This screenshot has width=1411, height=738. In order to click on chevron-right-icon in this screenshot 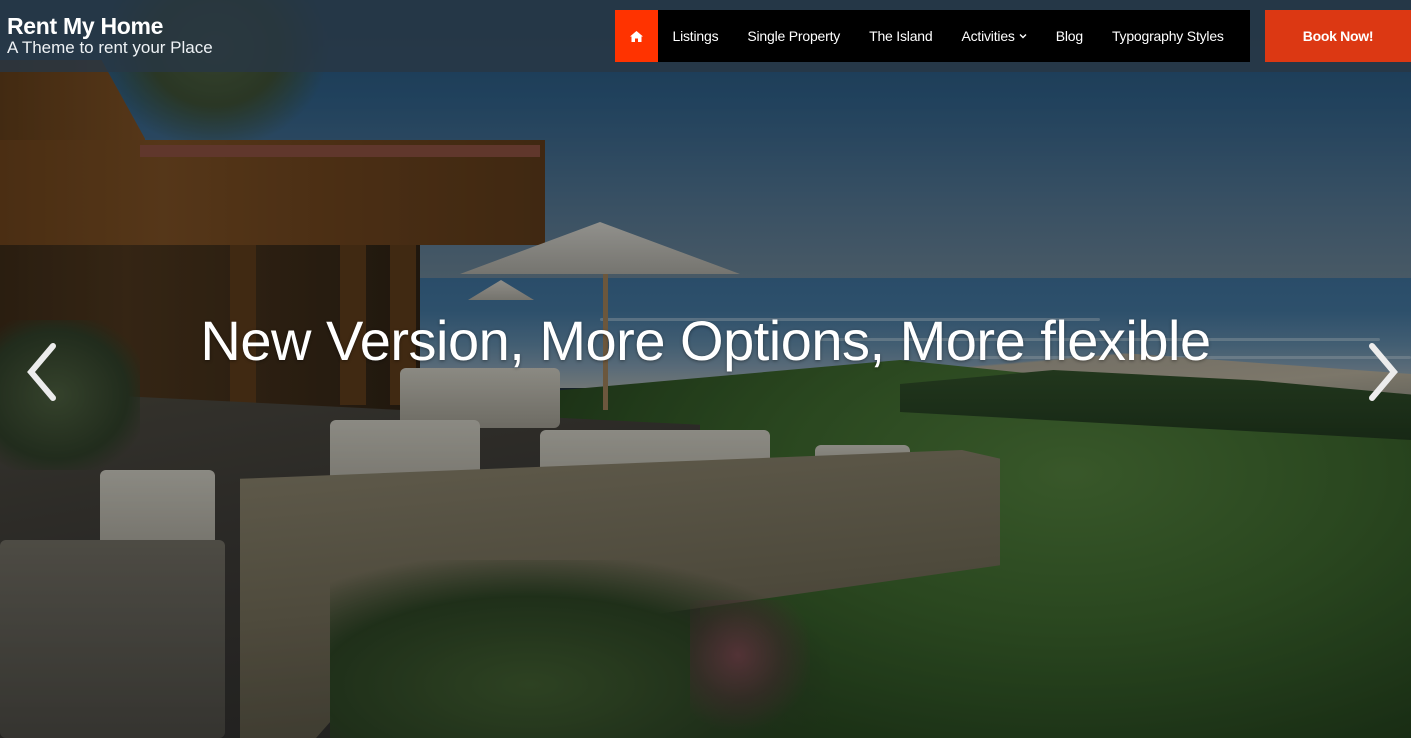, I will do `click(1383, 372)`.